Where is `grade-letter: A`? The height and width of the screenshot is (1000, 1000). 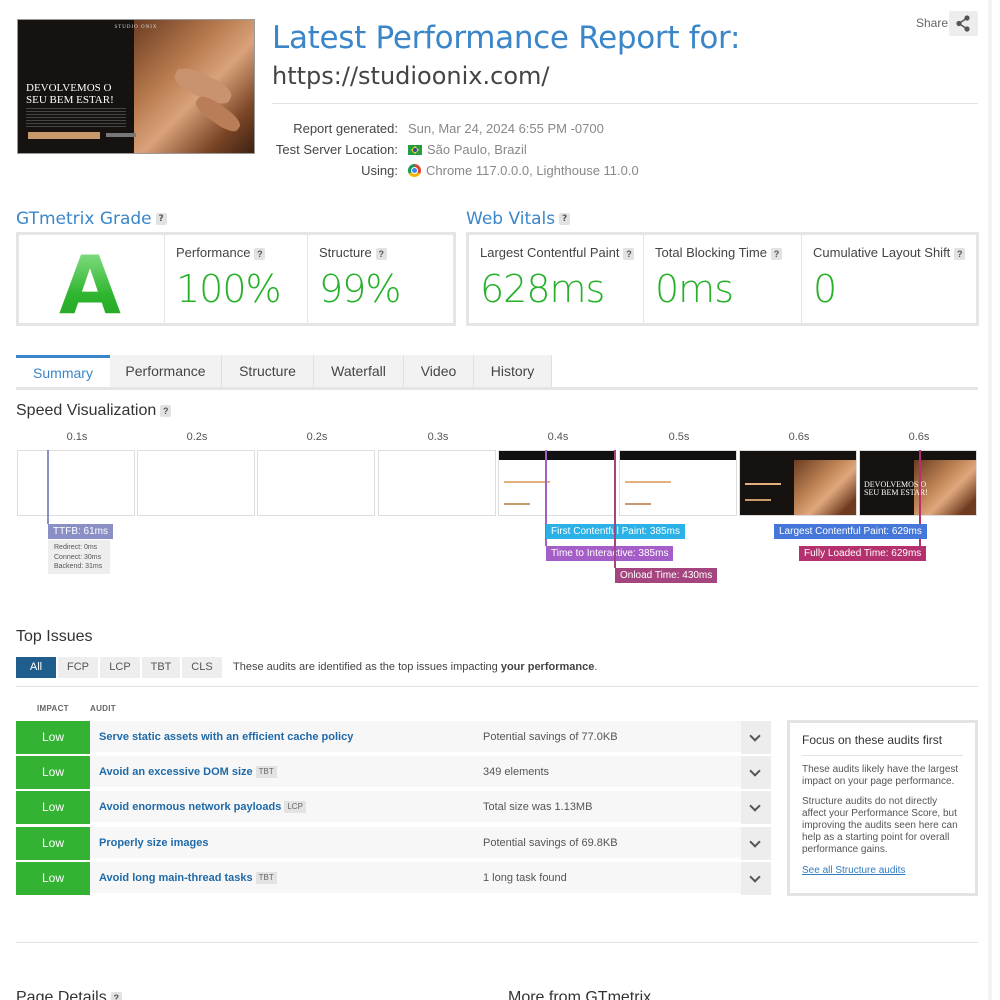 grade-letter: A is located at coordinates (90, 285).